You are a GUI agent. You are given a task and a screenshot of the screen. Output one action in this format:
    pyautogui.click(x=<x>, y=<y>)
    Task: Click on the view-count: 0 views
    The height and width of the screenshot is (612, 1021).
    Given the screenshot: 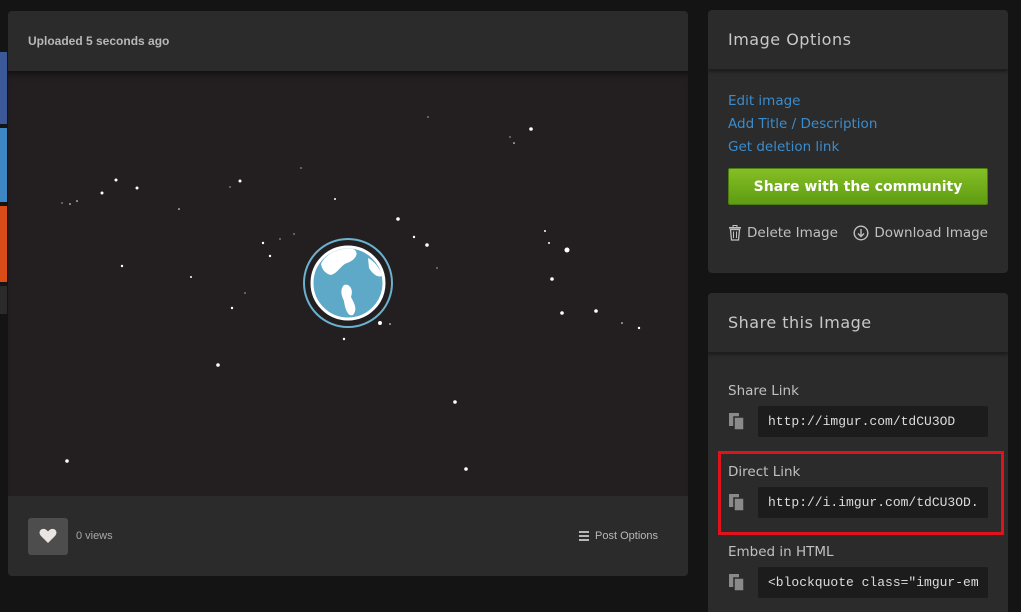 What is the action you would take?
    pyautogui.click(x=94, y=536)
    